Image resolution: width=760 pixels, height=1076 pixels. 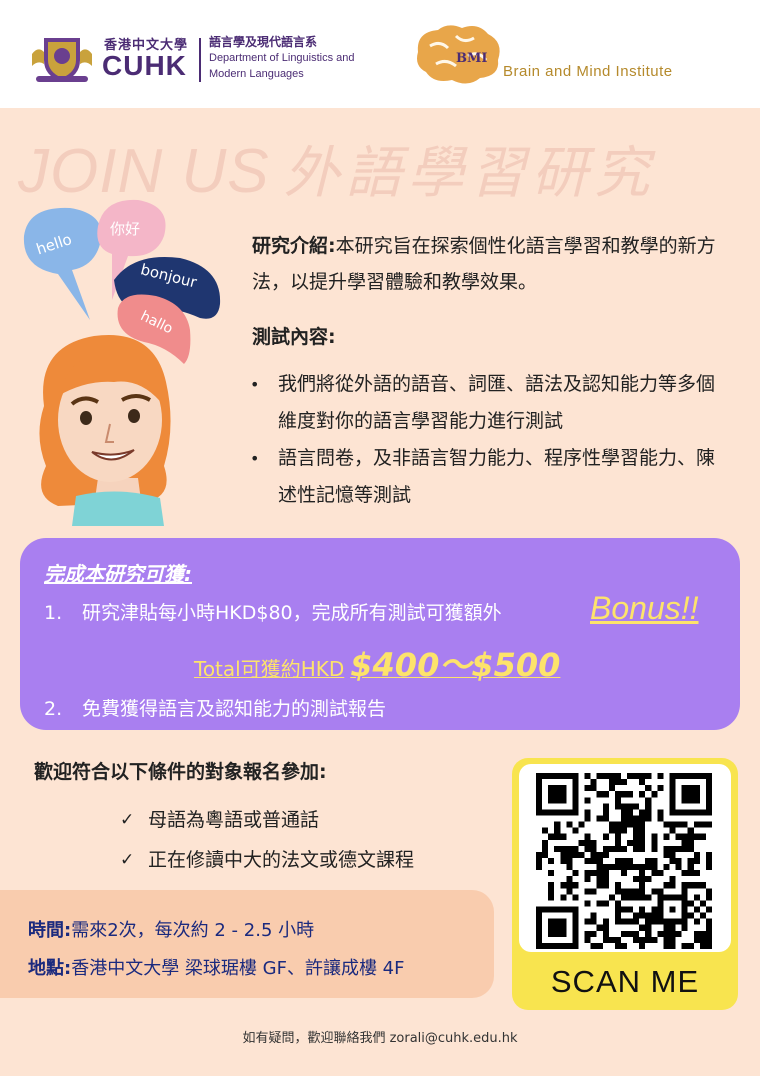 I want to click on location-info: 地點:香港中文大學 梁球琚樓 GF、許讓成樓 4F, so click(x=216, y=967).